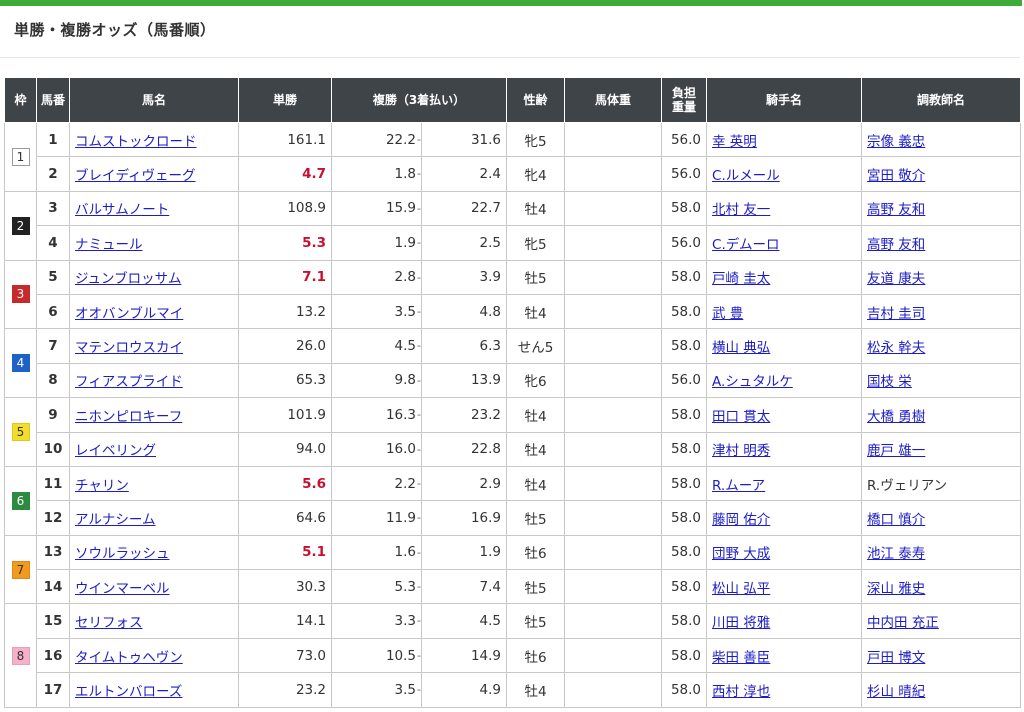 This screenshot has width=1024, height=712. What do you see at coordinates (896, 417) in the screenshot?
I see `trainer-link: 大橋 勇樹` at bounding box center [896, 417].